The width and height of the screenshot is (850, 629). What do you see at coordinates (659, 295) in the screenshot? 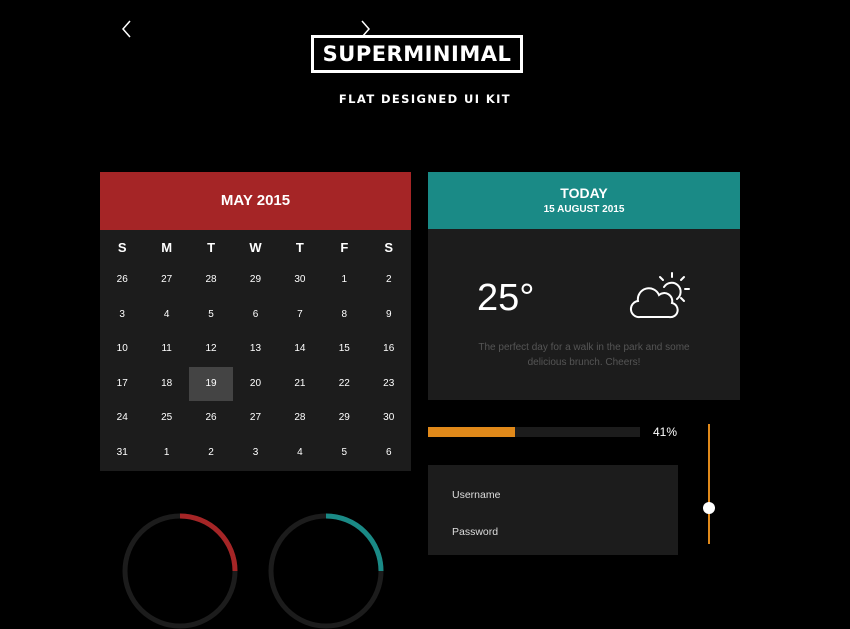
I see `partly-cloudy-icon` at bounding box center [659, 295].